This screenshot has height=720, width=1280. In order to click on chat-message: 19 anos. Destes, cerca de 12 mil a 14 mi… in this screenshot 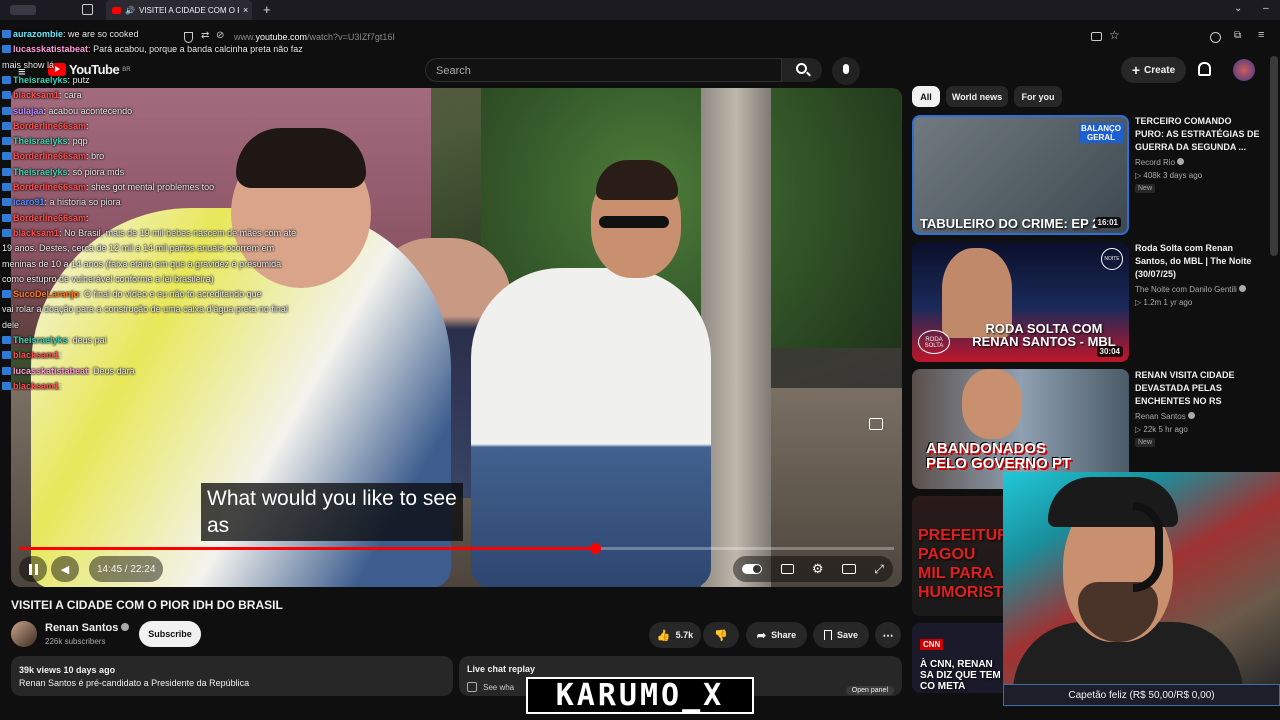, I will do `click(138, 248)`.